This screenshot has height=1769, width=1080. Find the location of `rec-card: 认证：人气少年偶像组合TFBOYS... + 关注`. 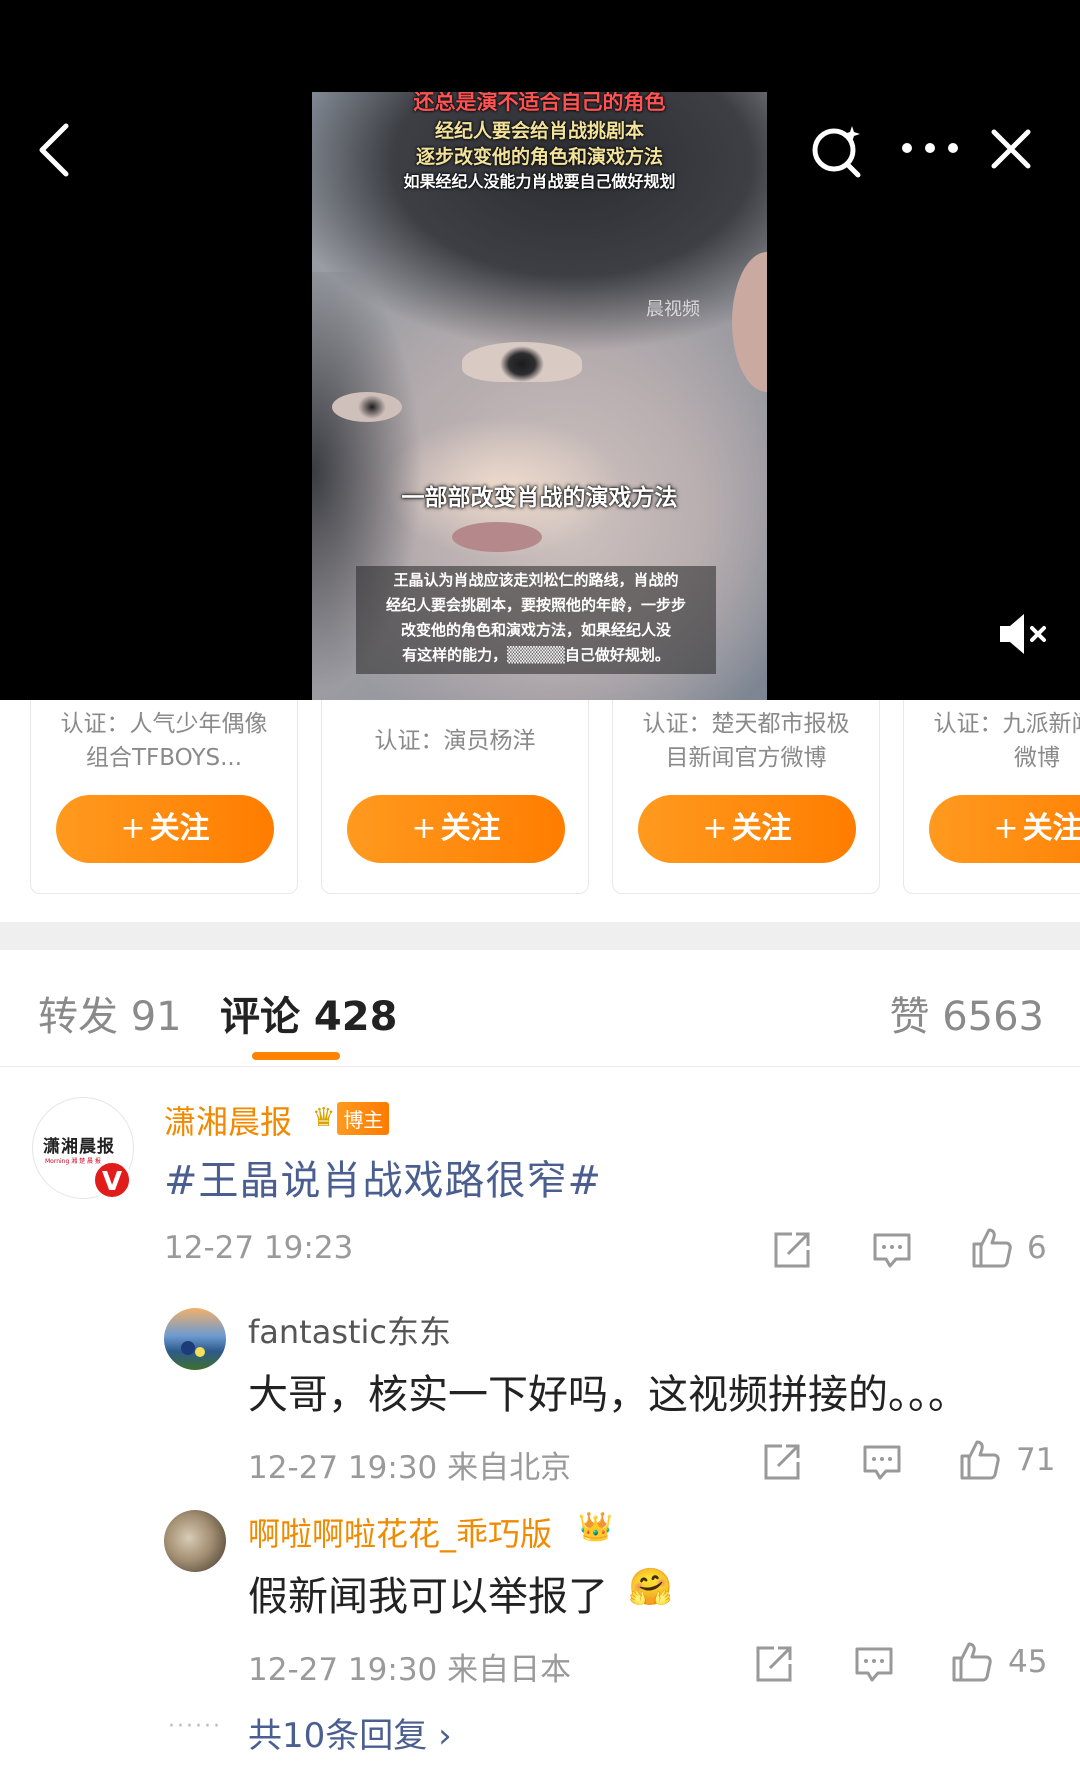

rec-card: 认证：人气少年偶像组合TFBOYS... + 关注 is located at coordinates (164, 797).